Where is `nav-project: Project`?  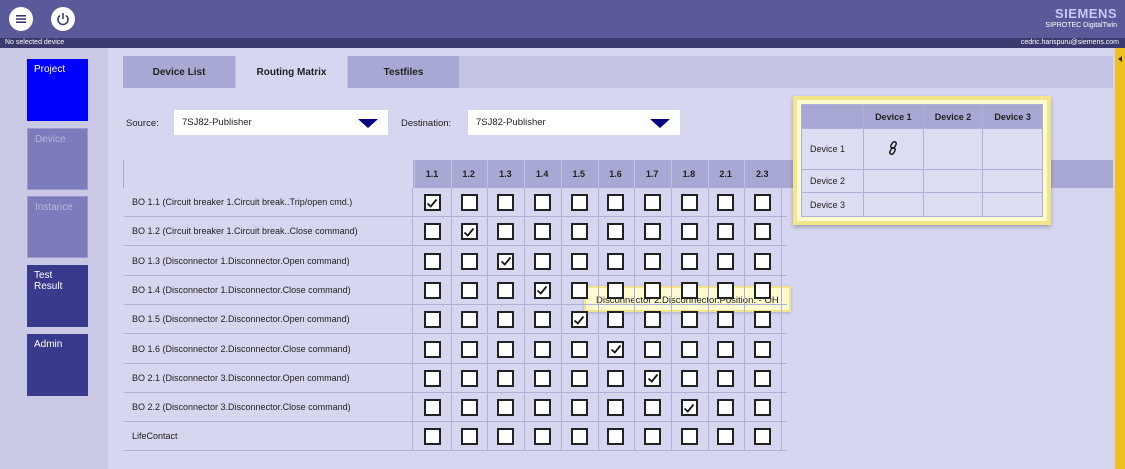 nav-project: Project is located at coordinates (57, 90).